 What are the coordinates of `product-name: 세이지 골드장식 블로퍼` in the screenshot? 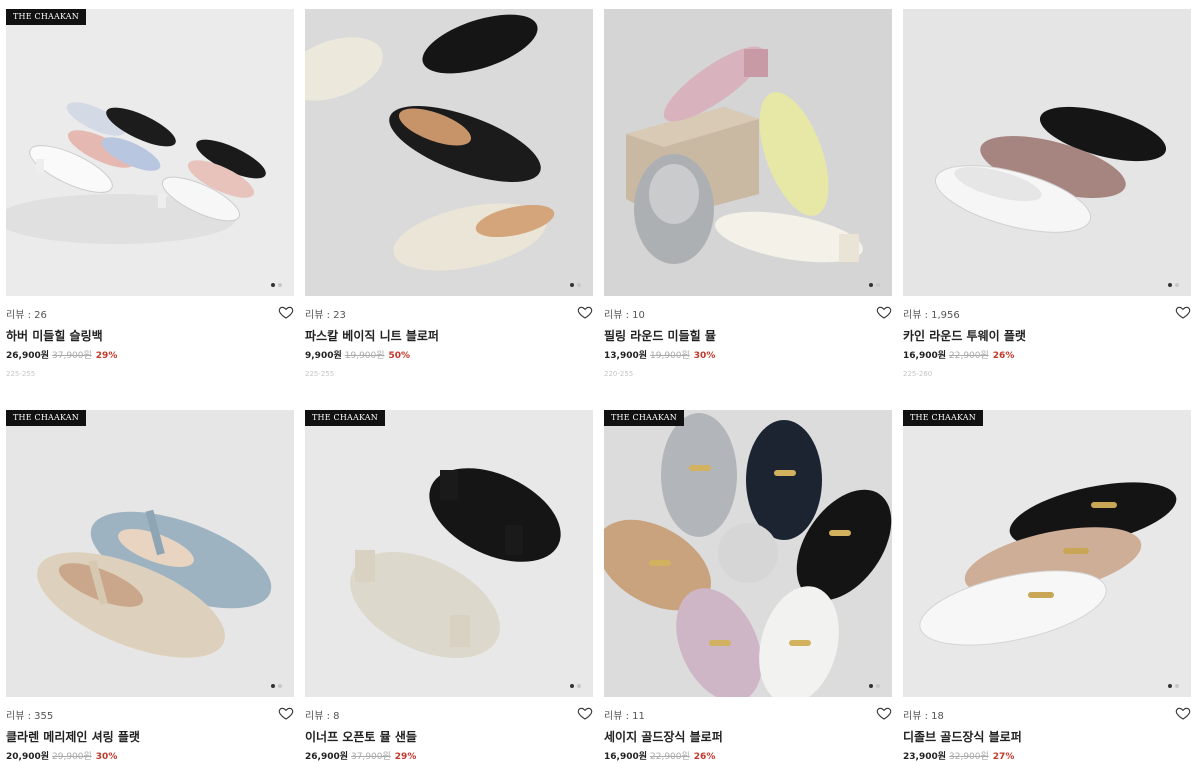 It's located at (748, 736).